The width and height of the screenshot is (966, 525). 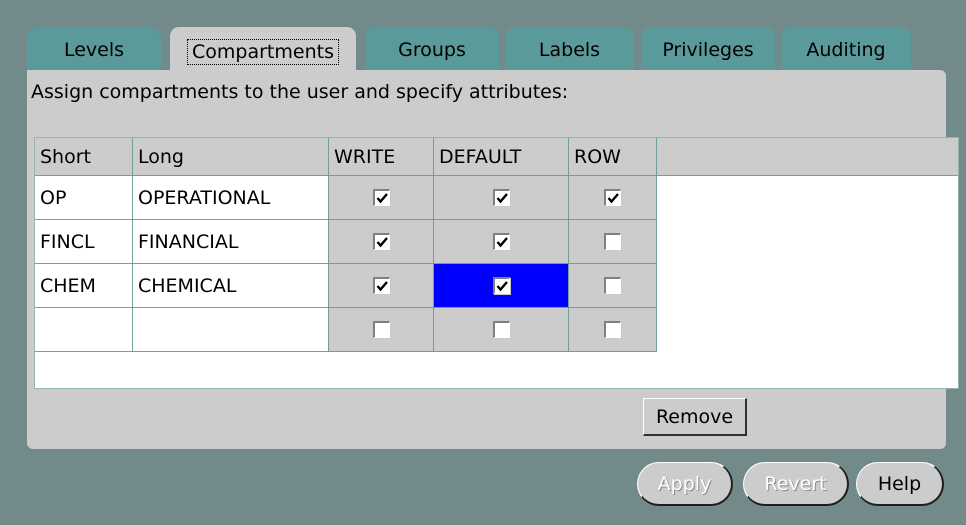 I want to click on apply-button: Apply, so click(x=685, y=484).